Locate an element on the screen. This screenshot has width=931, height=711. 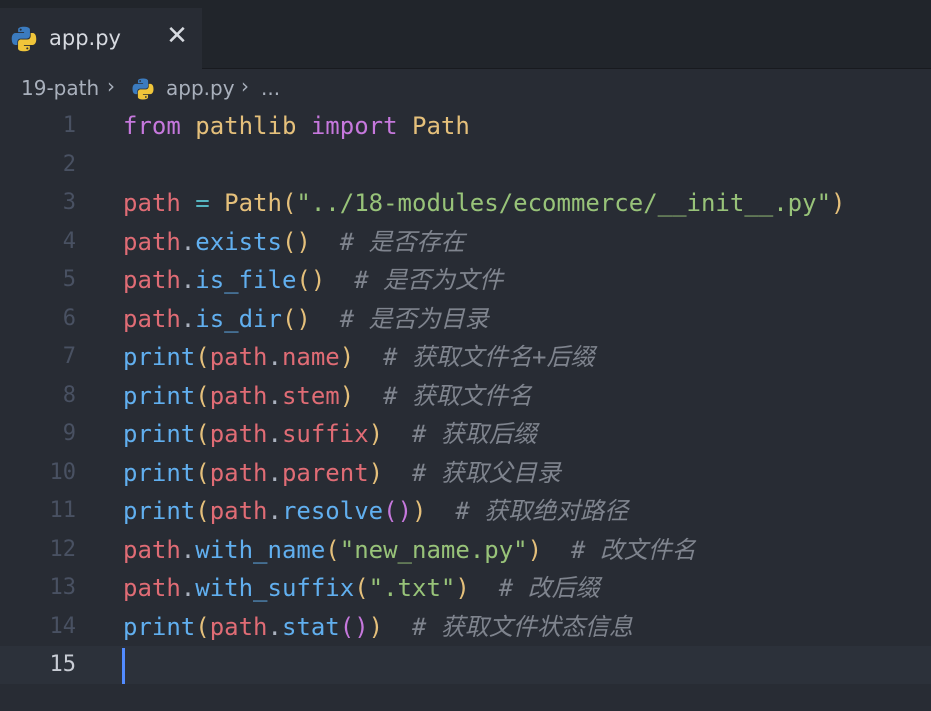
code-text: path.with_name("new_name.py") # 改文件名 is located at coordinates (409, 549).